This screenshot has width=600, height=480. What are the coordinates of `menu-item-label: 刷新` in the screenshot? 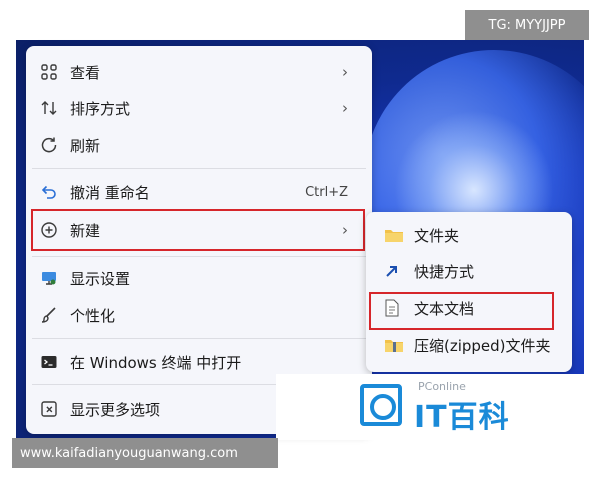 It's located at (85, 145).